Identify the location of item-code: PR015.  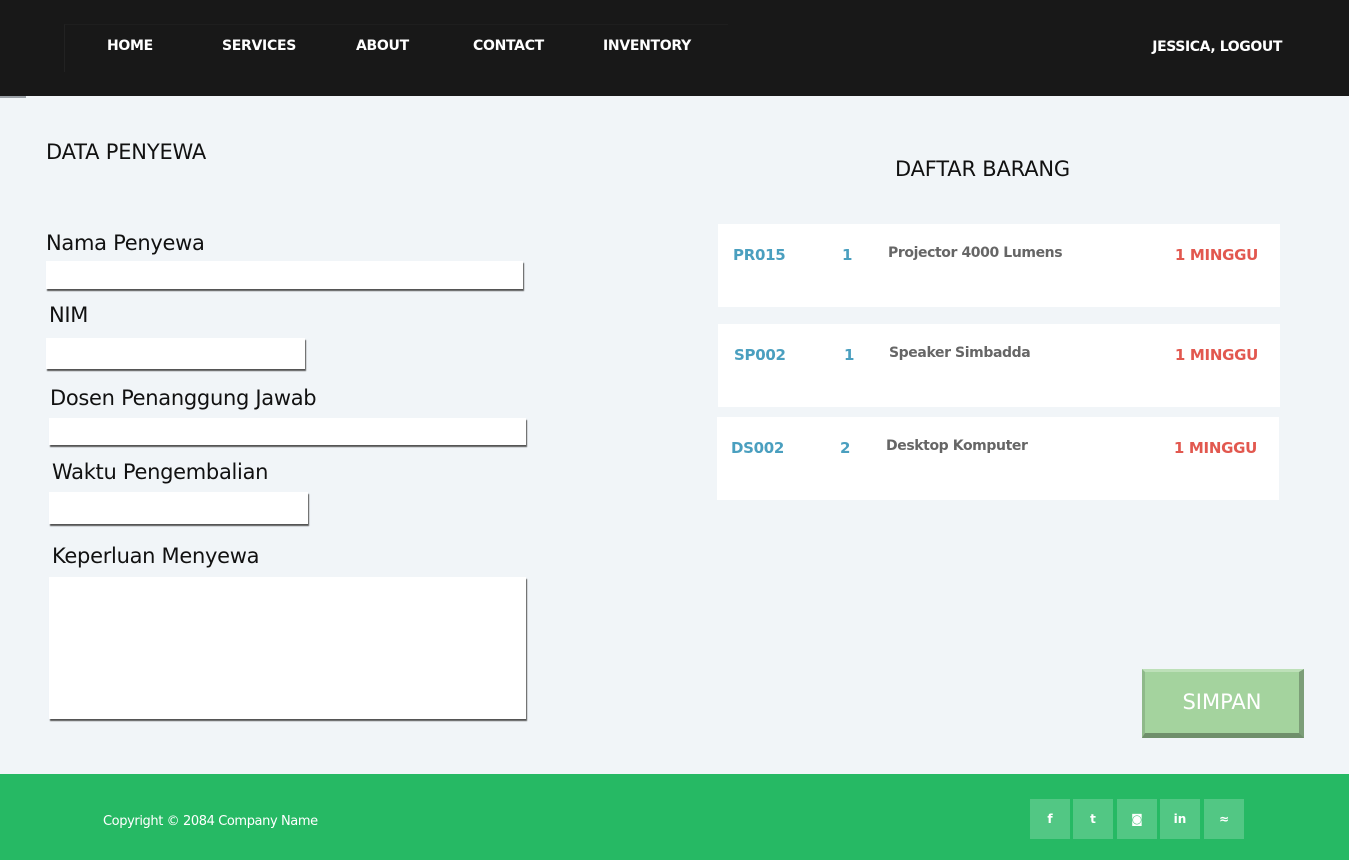
(759, 255).